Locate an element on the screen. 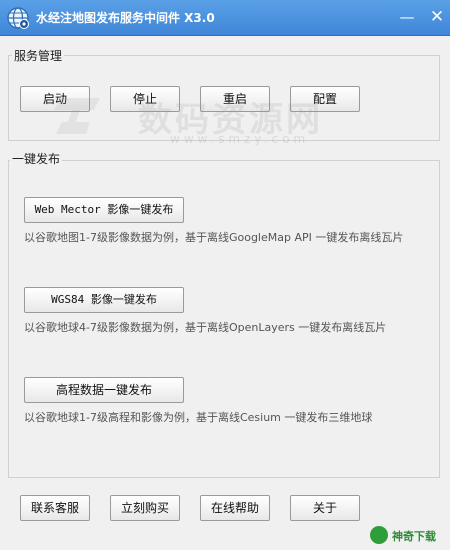 The width and height of the screenshot is (450, 550). contact-support-button: 联系客服 is located at coordinates (55, 508).